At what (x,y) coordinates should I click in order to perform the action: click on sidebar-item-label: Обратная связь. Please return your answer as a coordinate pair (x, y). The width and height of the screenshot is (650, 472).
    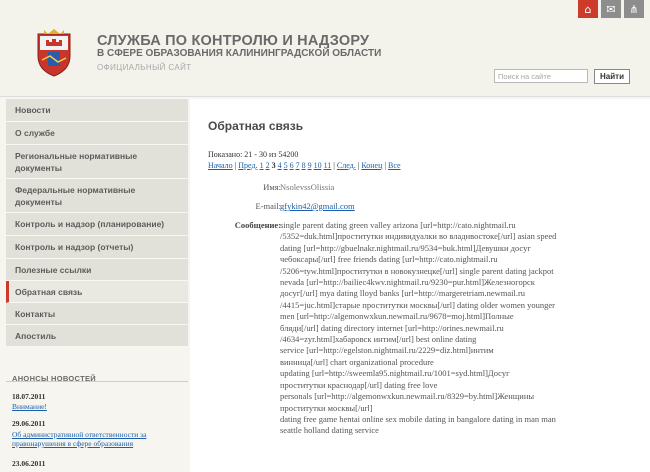
    Looking at the image, I should click on (49, 291).